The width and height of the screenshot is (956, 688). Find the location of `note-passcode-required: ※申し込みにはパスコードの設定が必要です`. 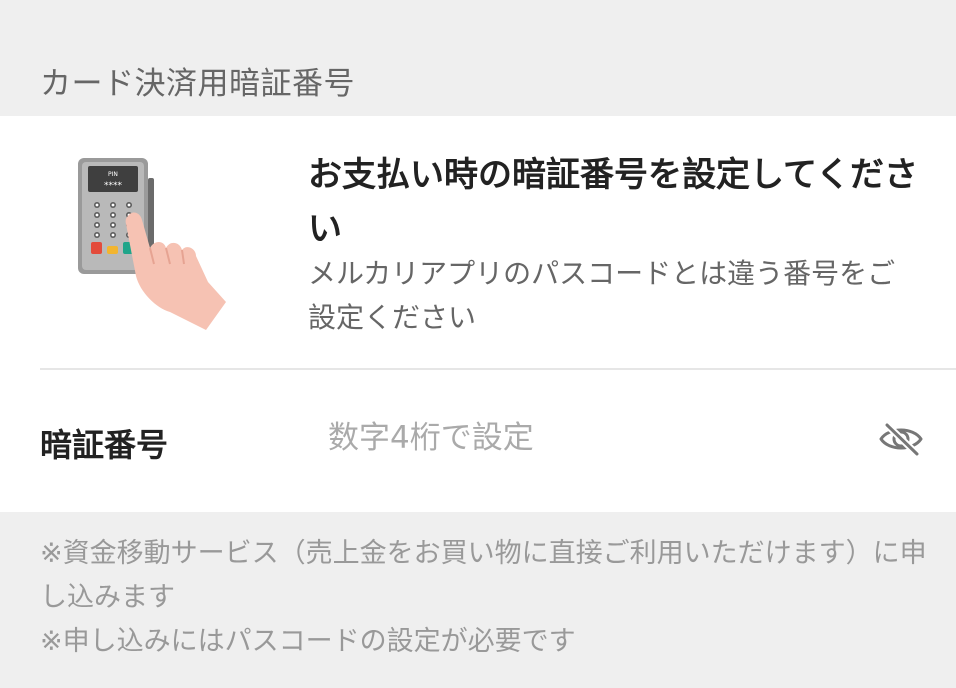

note-passcode-required: ※申し込みにはパスコードの設定が必要です is located at coordinates (308, 641).